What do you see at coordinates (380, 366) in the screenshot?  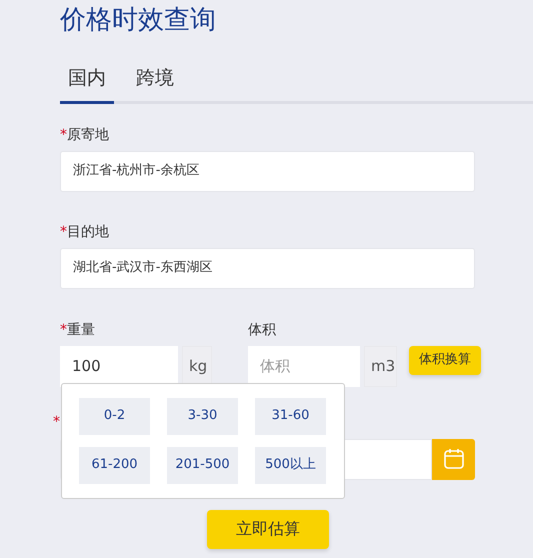 I see `unit-label: m3` at bounding box center [380, 366].